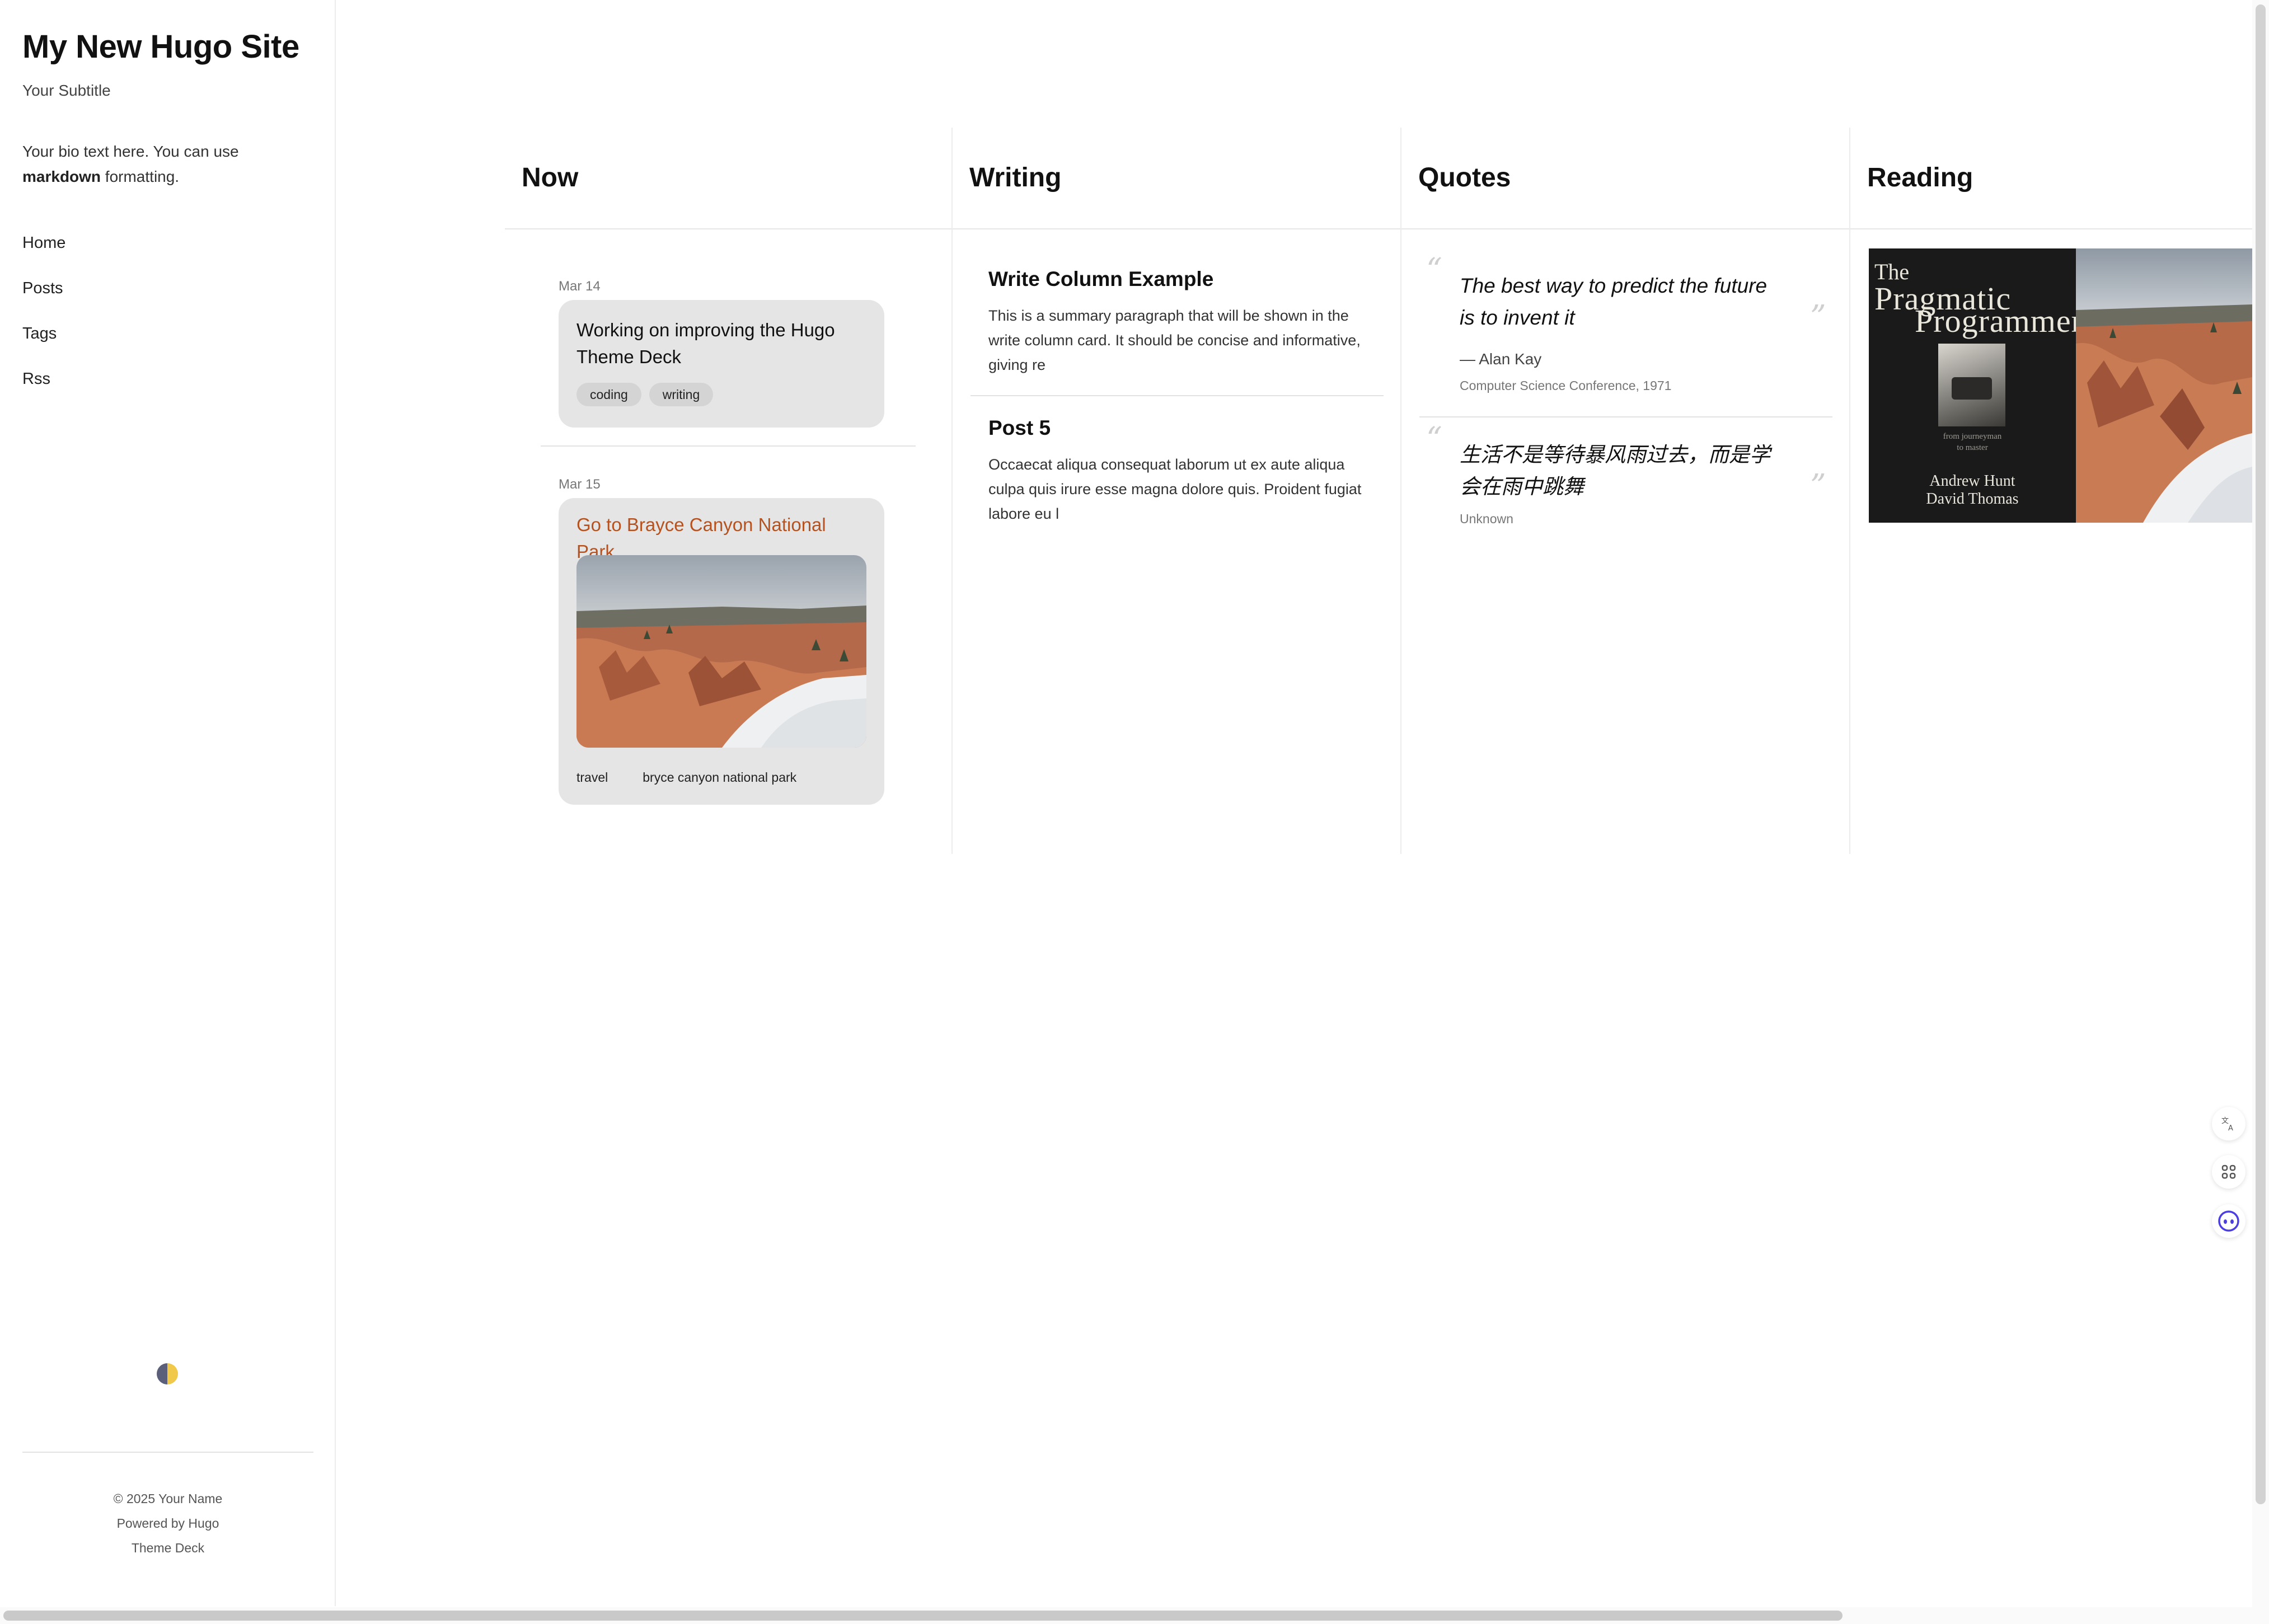 The width and height of the screenshot is (2269, 1624). I want to click on grid-command-icon, so click(2228, 1172).